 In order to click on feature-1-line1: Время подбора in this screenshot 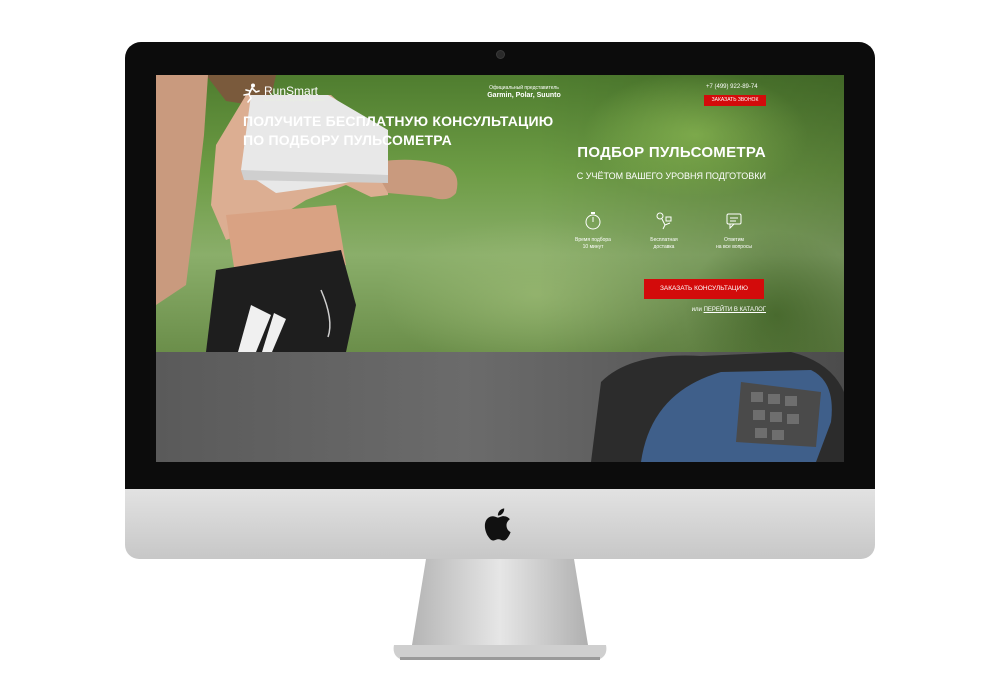, I will do `click(593, 240)`.